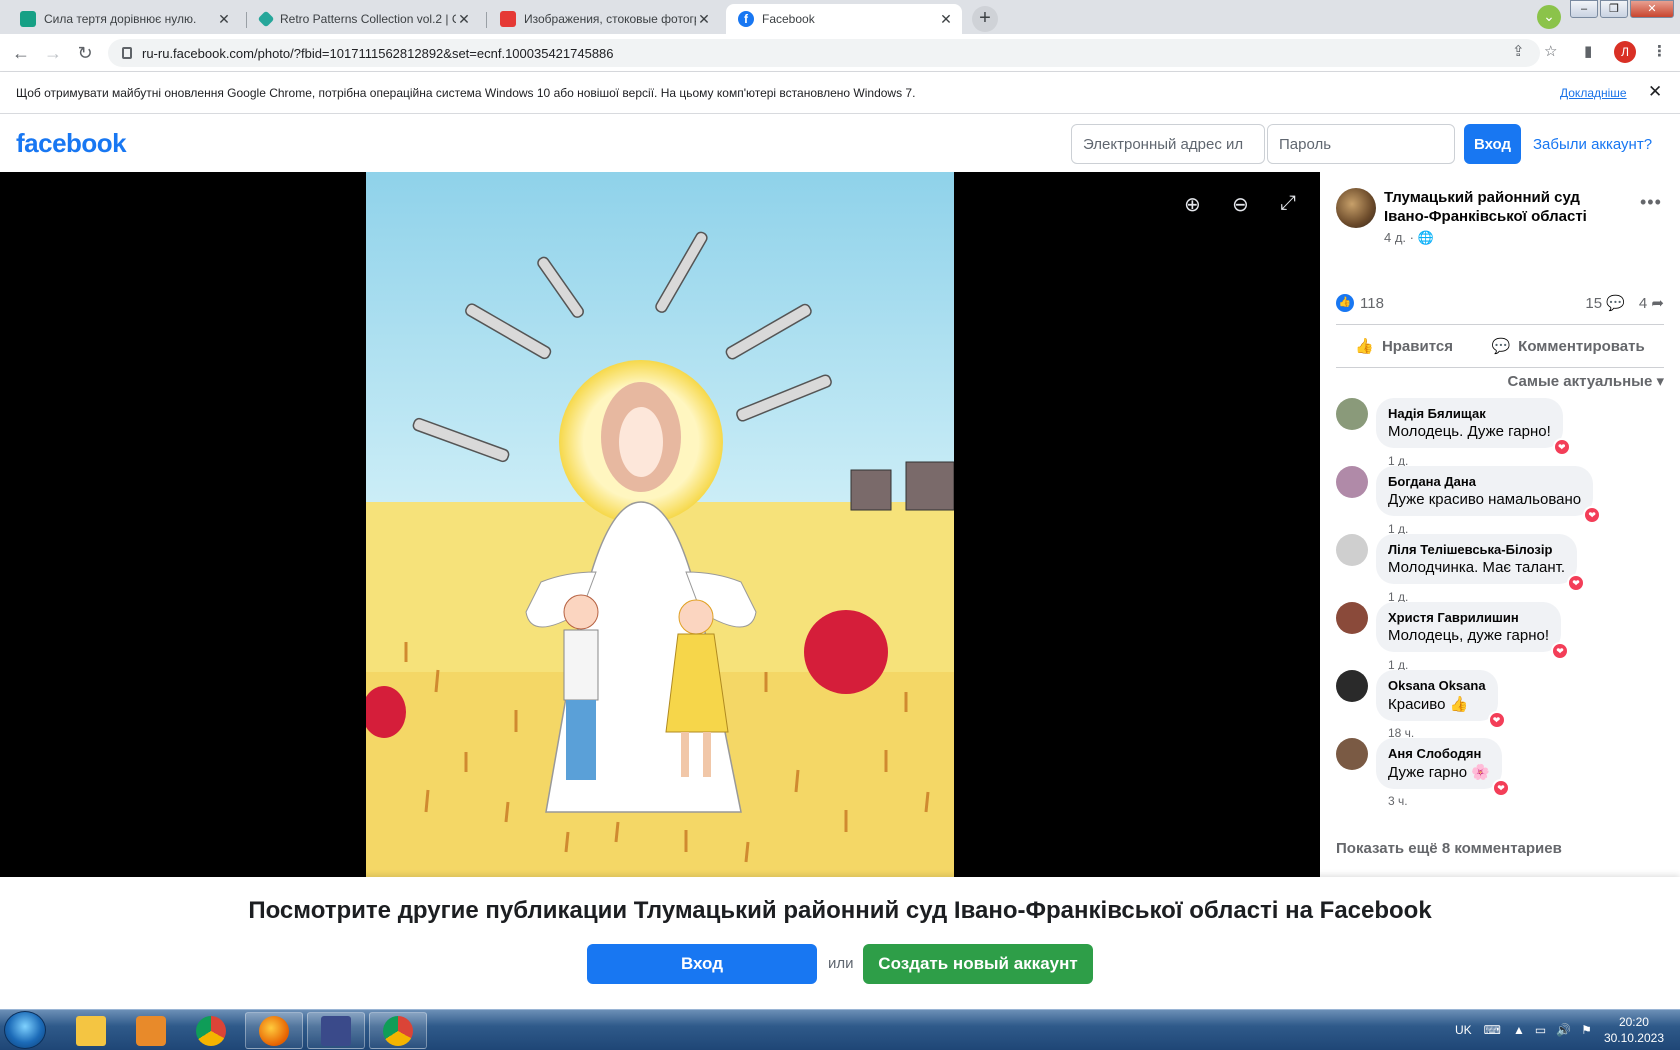 This screenshot has width=1680, height=1050. I want to click on infobar-close-icon: ✕, so click(1655, 92).